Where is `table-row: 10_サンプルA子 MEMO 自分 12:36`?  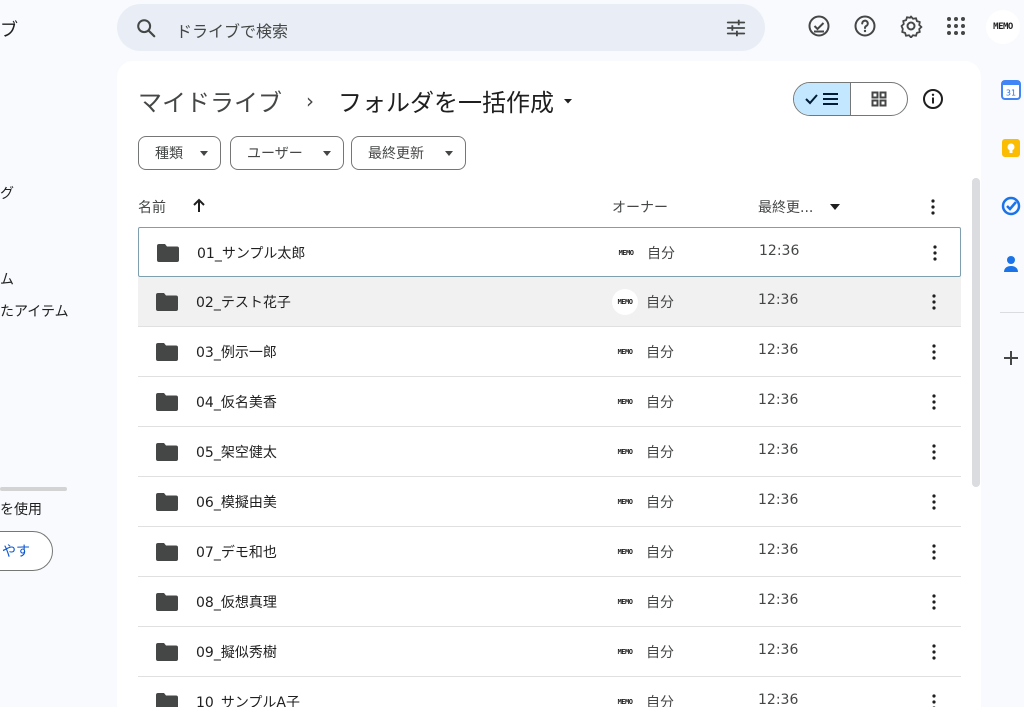
table-row: 10_サンプルA子 MEMO 自分 12:36 is located at coordinates (549, 692).